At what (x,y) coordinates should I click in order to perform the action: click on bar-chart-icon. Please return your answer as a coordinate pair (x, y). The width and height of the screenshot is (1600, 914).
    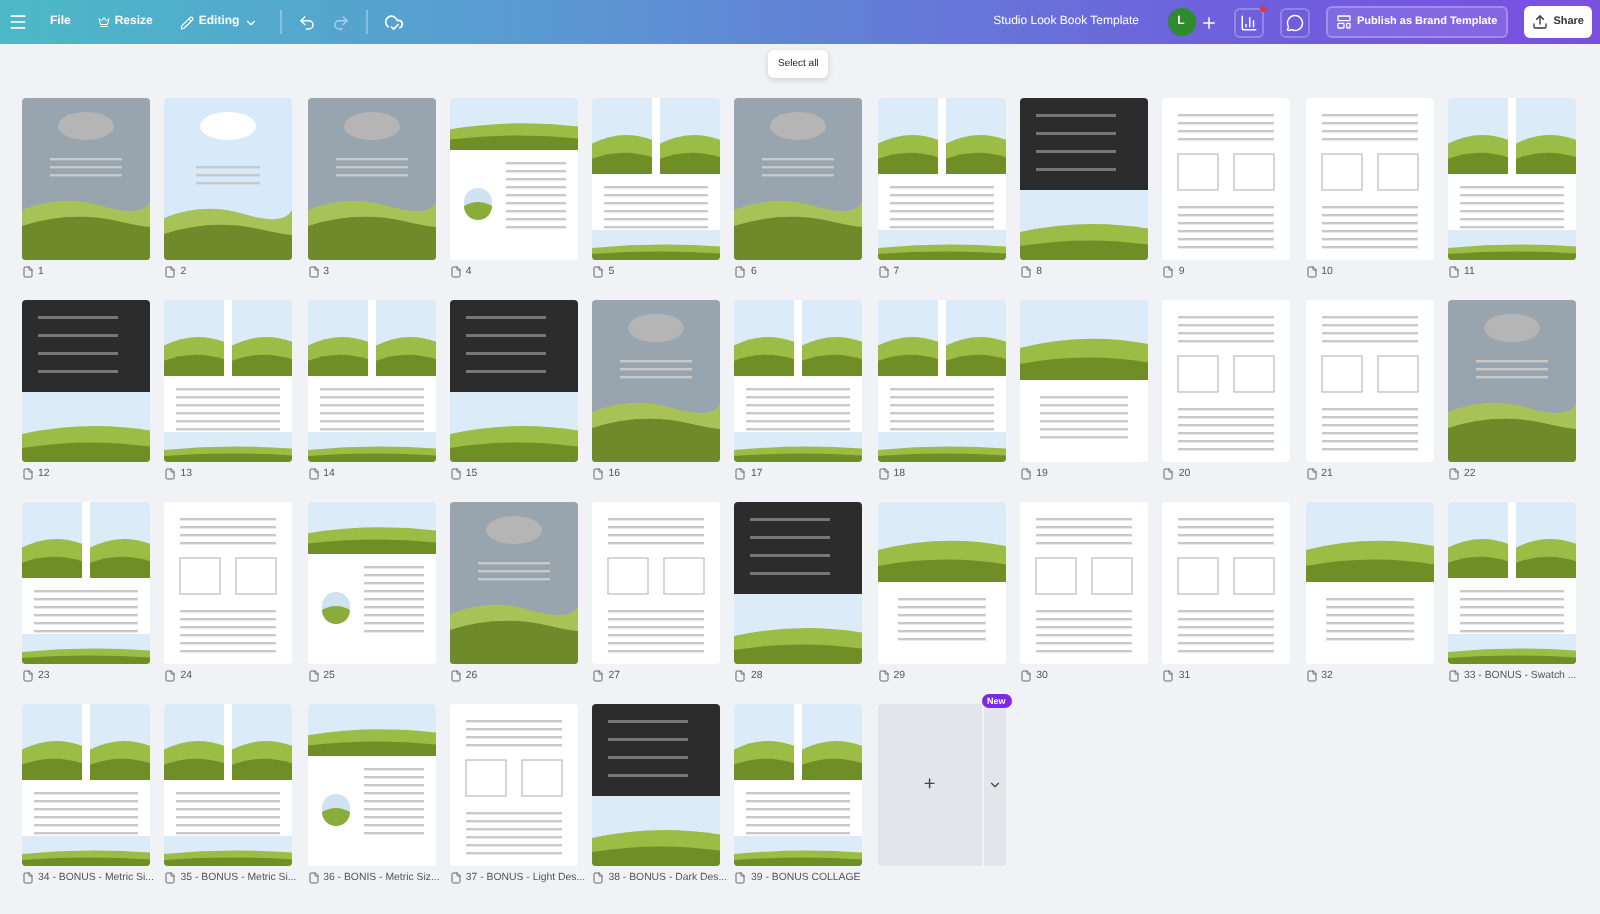
    Looking at the image, I should click on (1248, 22).